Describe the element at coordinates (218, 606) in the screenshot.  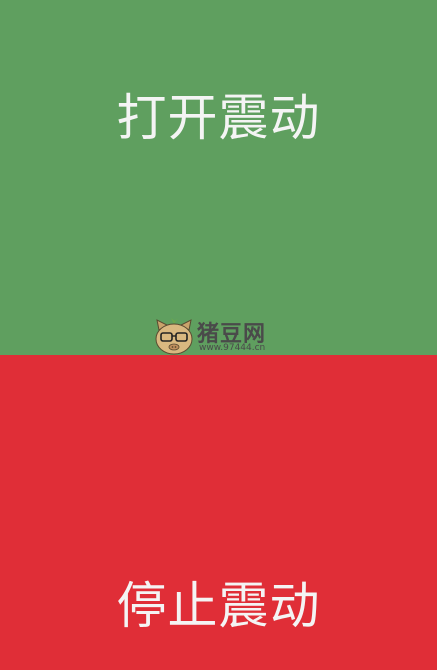
I see `stop-vibration-label: 停止震动` at that location.